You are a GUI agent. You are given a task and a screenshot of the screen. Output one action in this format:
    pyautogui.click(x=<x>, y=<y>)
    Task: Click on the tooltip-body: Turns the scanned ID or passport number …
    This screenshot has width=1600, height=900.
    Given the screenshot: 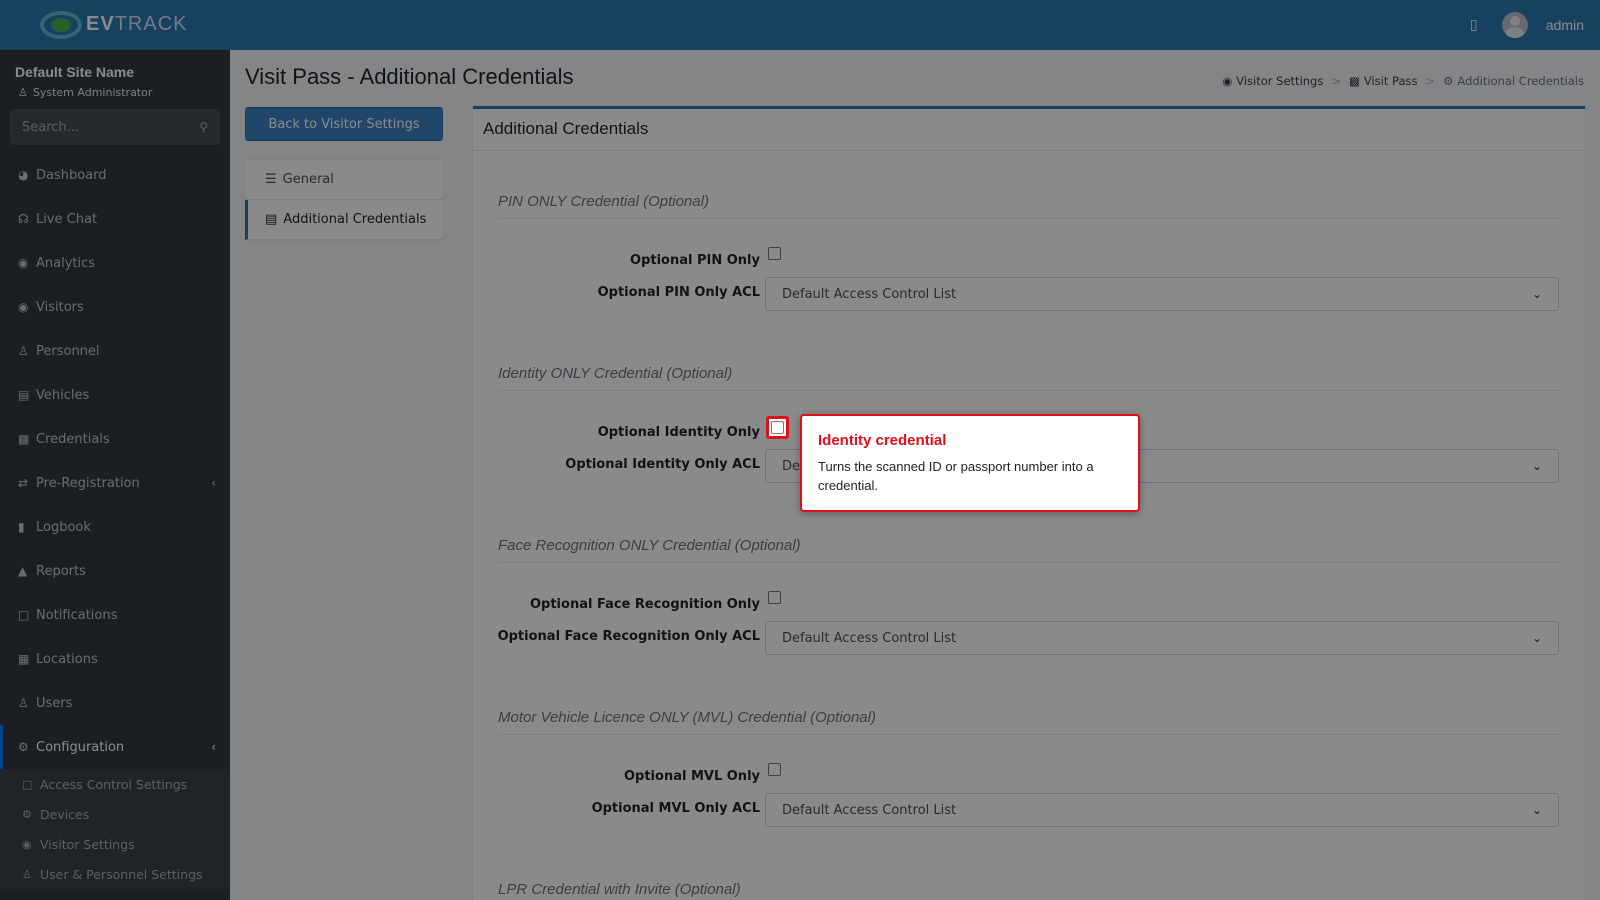 What is the action you would take?
    pyautogui.click(x=956, y=476)
    